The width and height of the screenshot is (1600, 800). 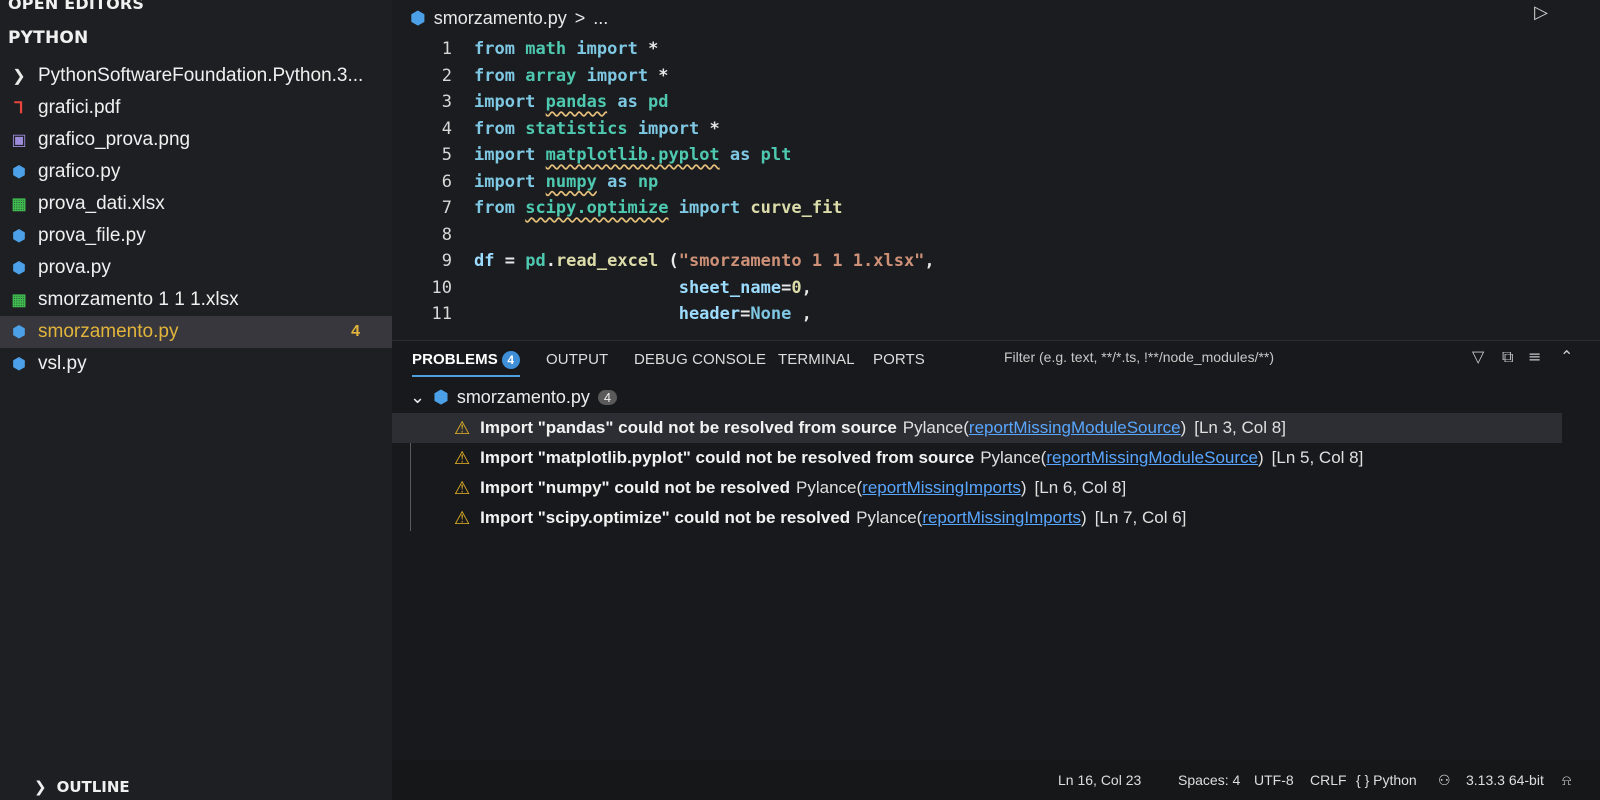 I want to click on problem-location: [Ln 7, Col 6], so click(x=1140, y=517).